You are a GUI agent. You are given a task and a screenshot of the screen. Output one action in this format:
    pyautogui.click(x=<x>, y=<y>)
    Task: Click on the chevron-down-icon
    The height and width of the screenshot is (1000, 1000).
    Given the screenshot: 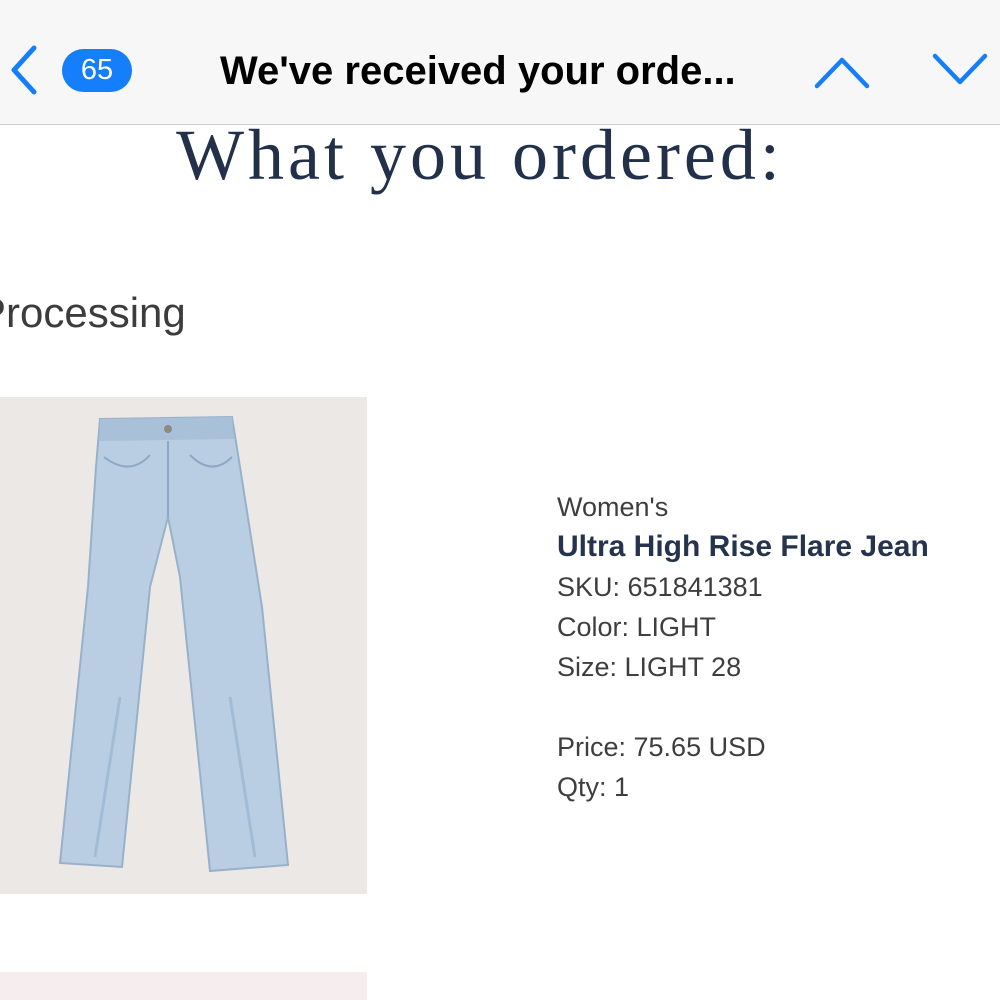 What is the action you would take?
    pyautogui.click(x=960, y=69)
    